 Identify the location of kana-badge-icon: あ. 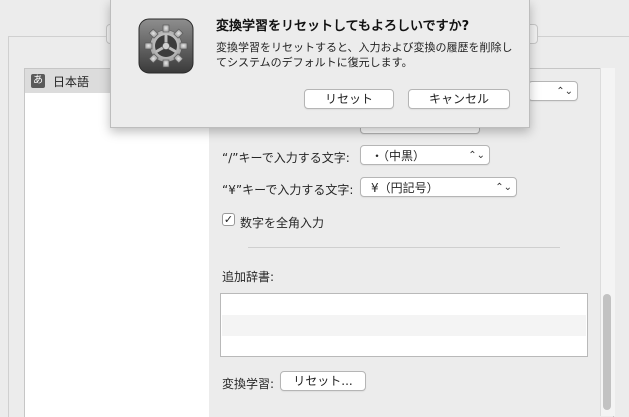
(38, 81).